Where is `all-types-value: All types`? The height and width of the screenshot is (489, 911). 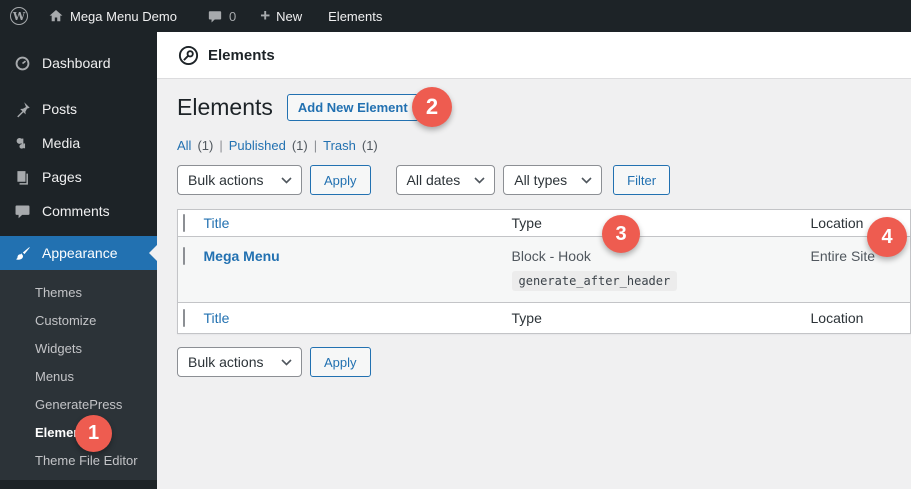 all-types-value: All types is located at coordinates (541, 180).